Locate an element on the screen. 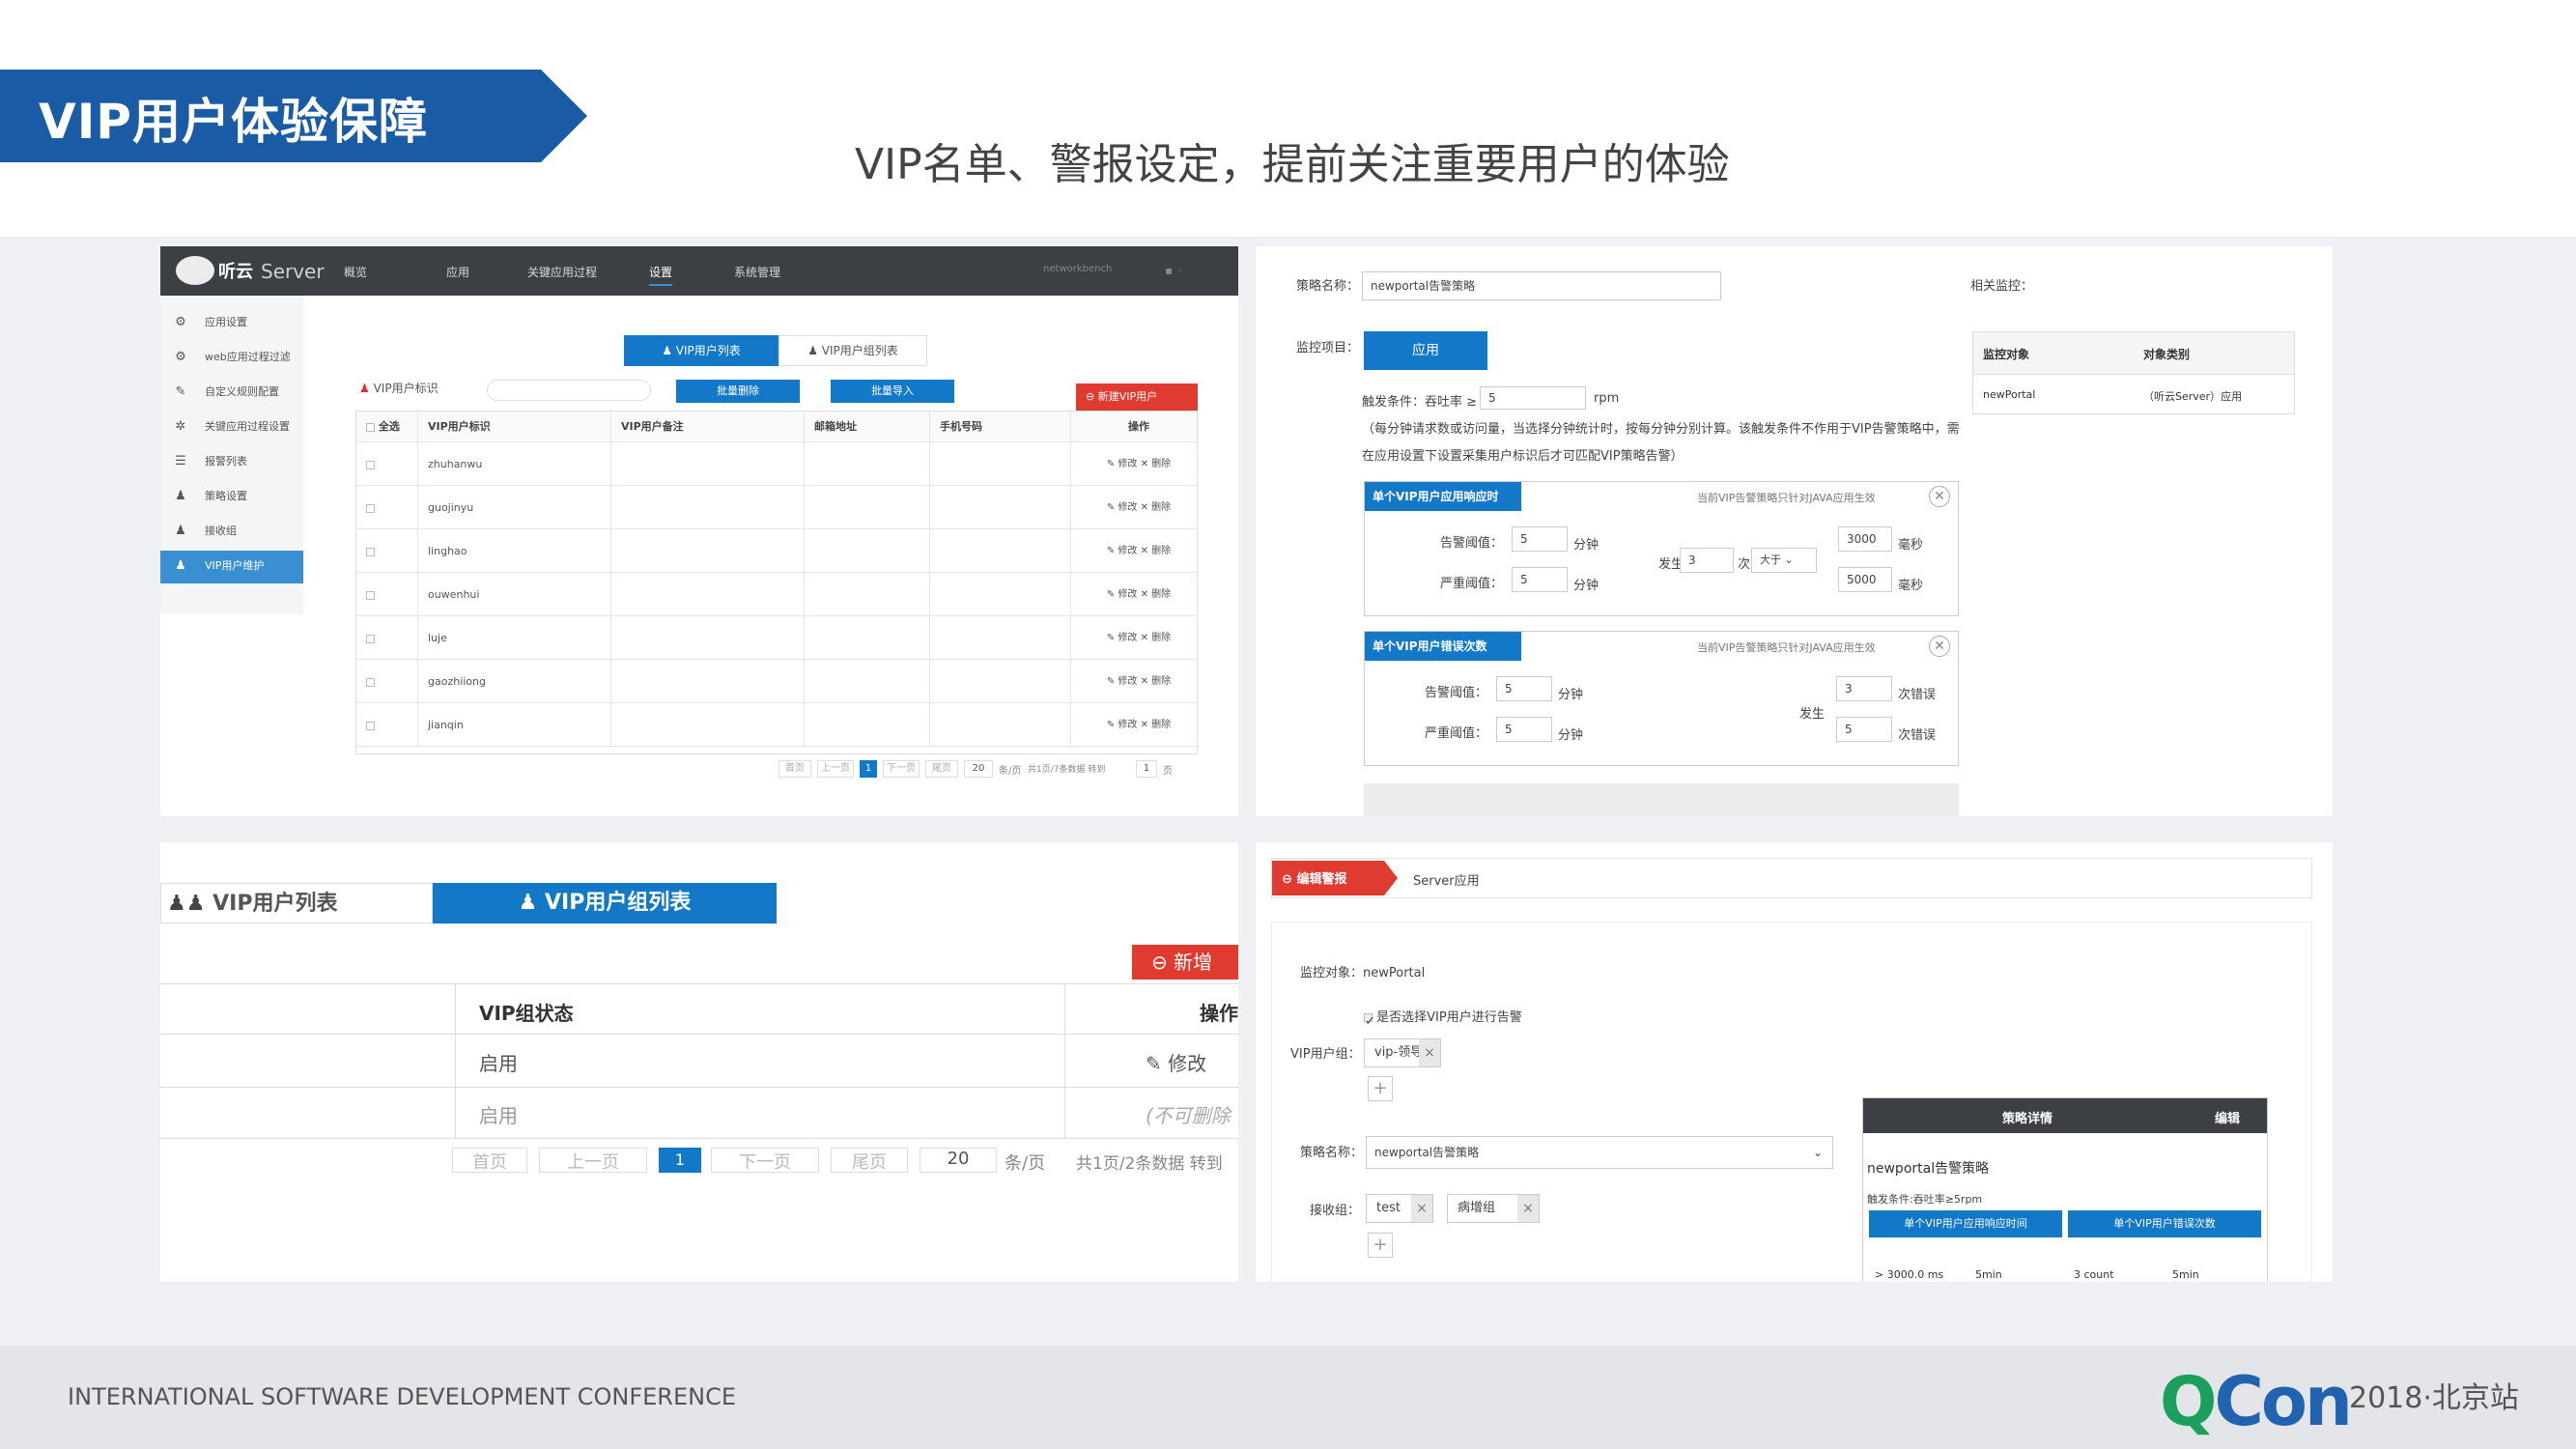 This screenshot has height=1449, width=2576. batch-import-button: 批量导入 is located at coordinates (892, 391).